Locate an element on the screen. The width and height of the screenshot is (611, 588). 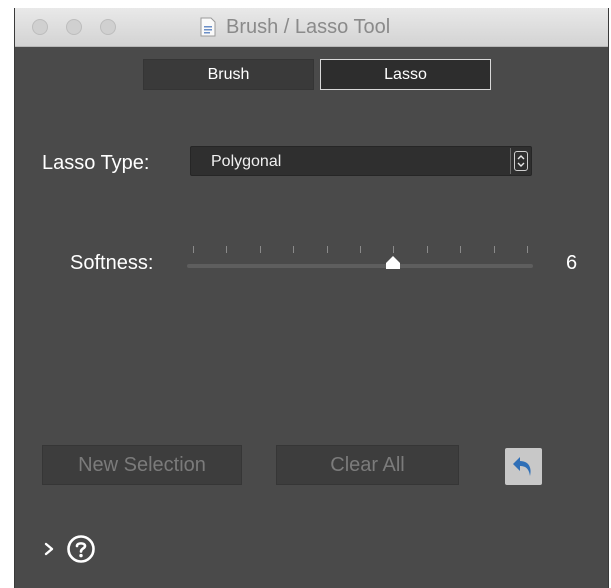
tab-lasso-label: Lasso is located at coordinates (405, 74).